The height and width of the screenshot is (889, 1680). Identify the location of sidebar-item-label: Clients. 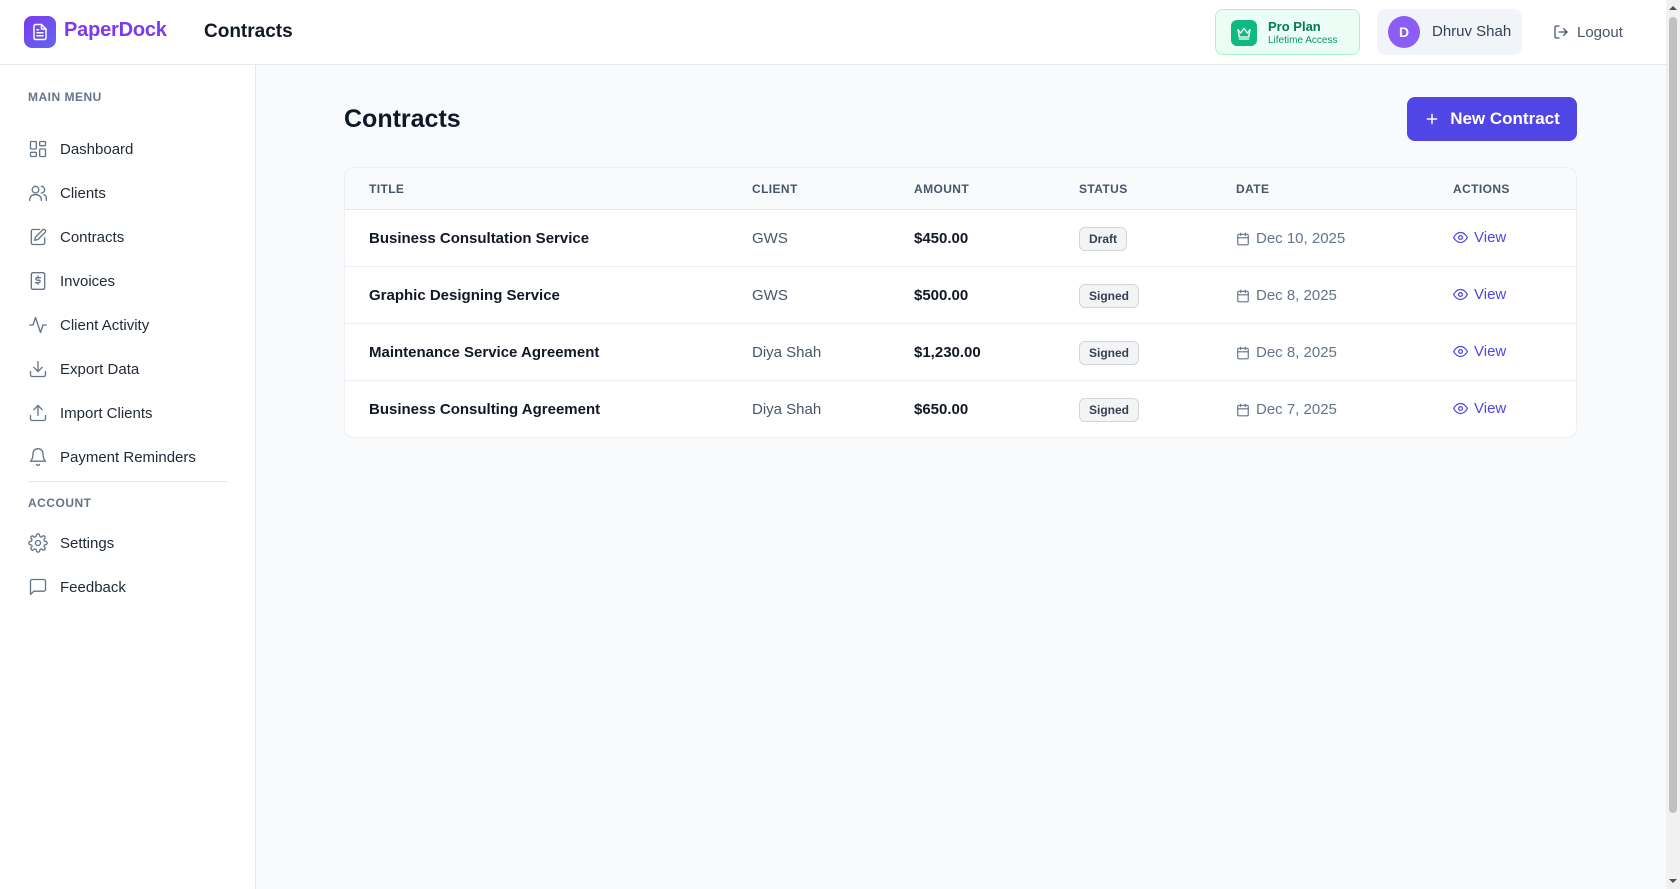
(83, 193).